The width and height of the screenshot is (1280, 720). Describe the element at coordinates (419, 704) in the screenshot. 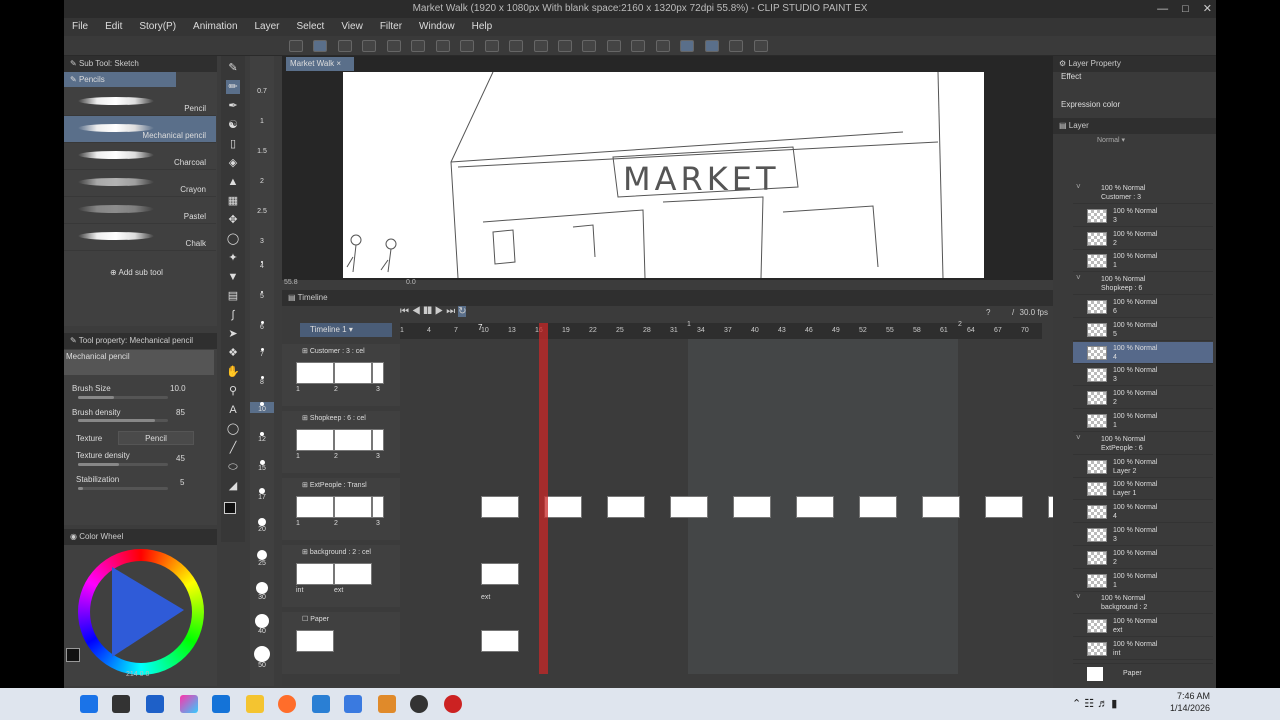

I see `clip-studio-icon` at that location.